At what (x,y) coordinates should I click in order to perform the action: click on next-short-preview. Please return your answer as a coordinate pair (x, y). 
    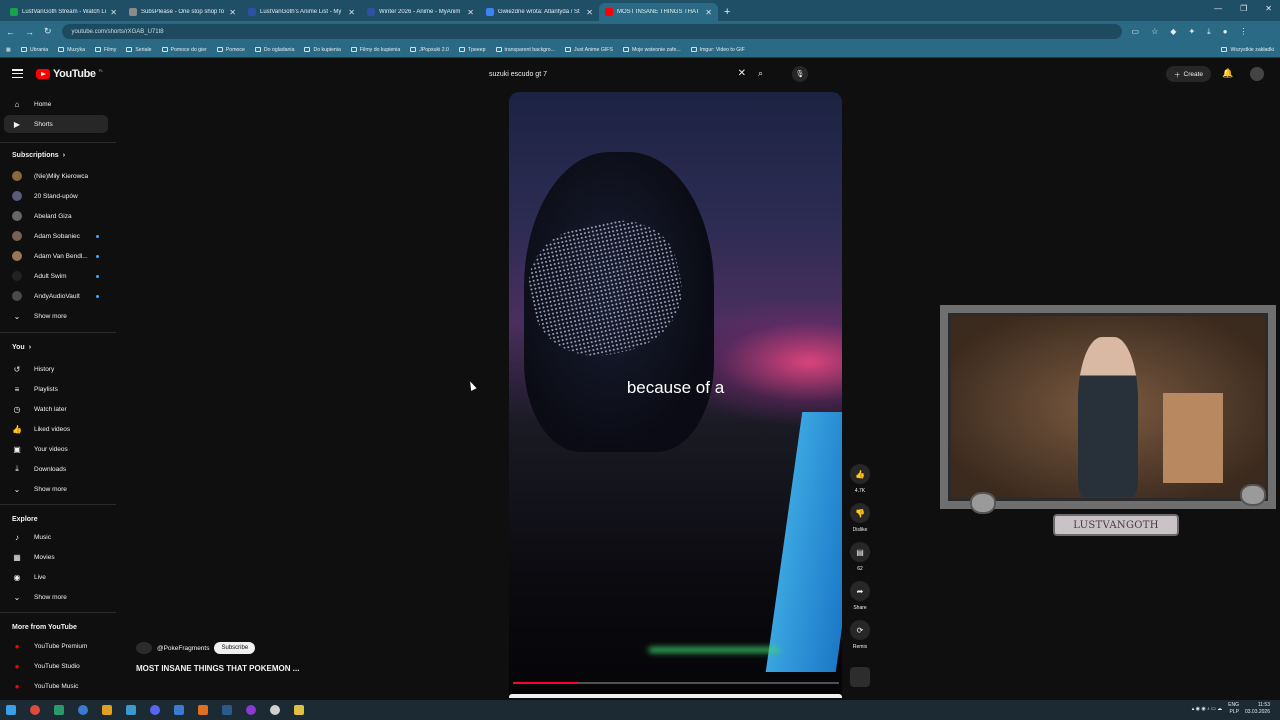
    Looking at the image, I should click on (675, 696).